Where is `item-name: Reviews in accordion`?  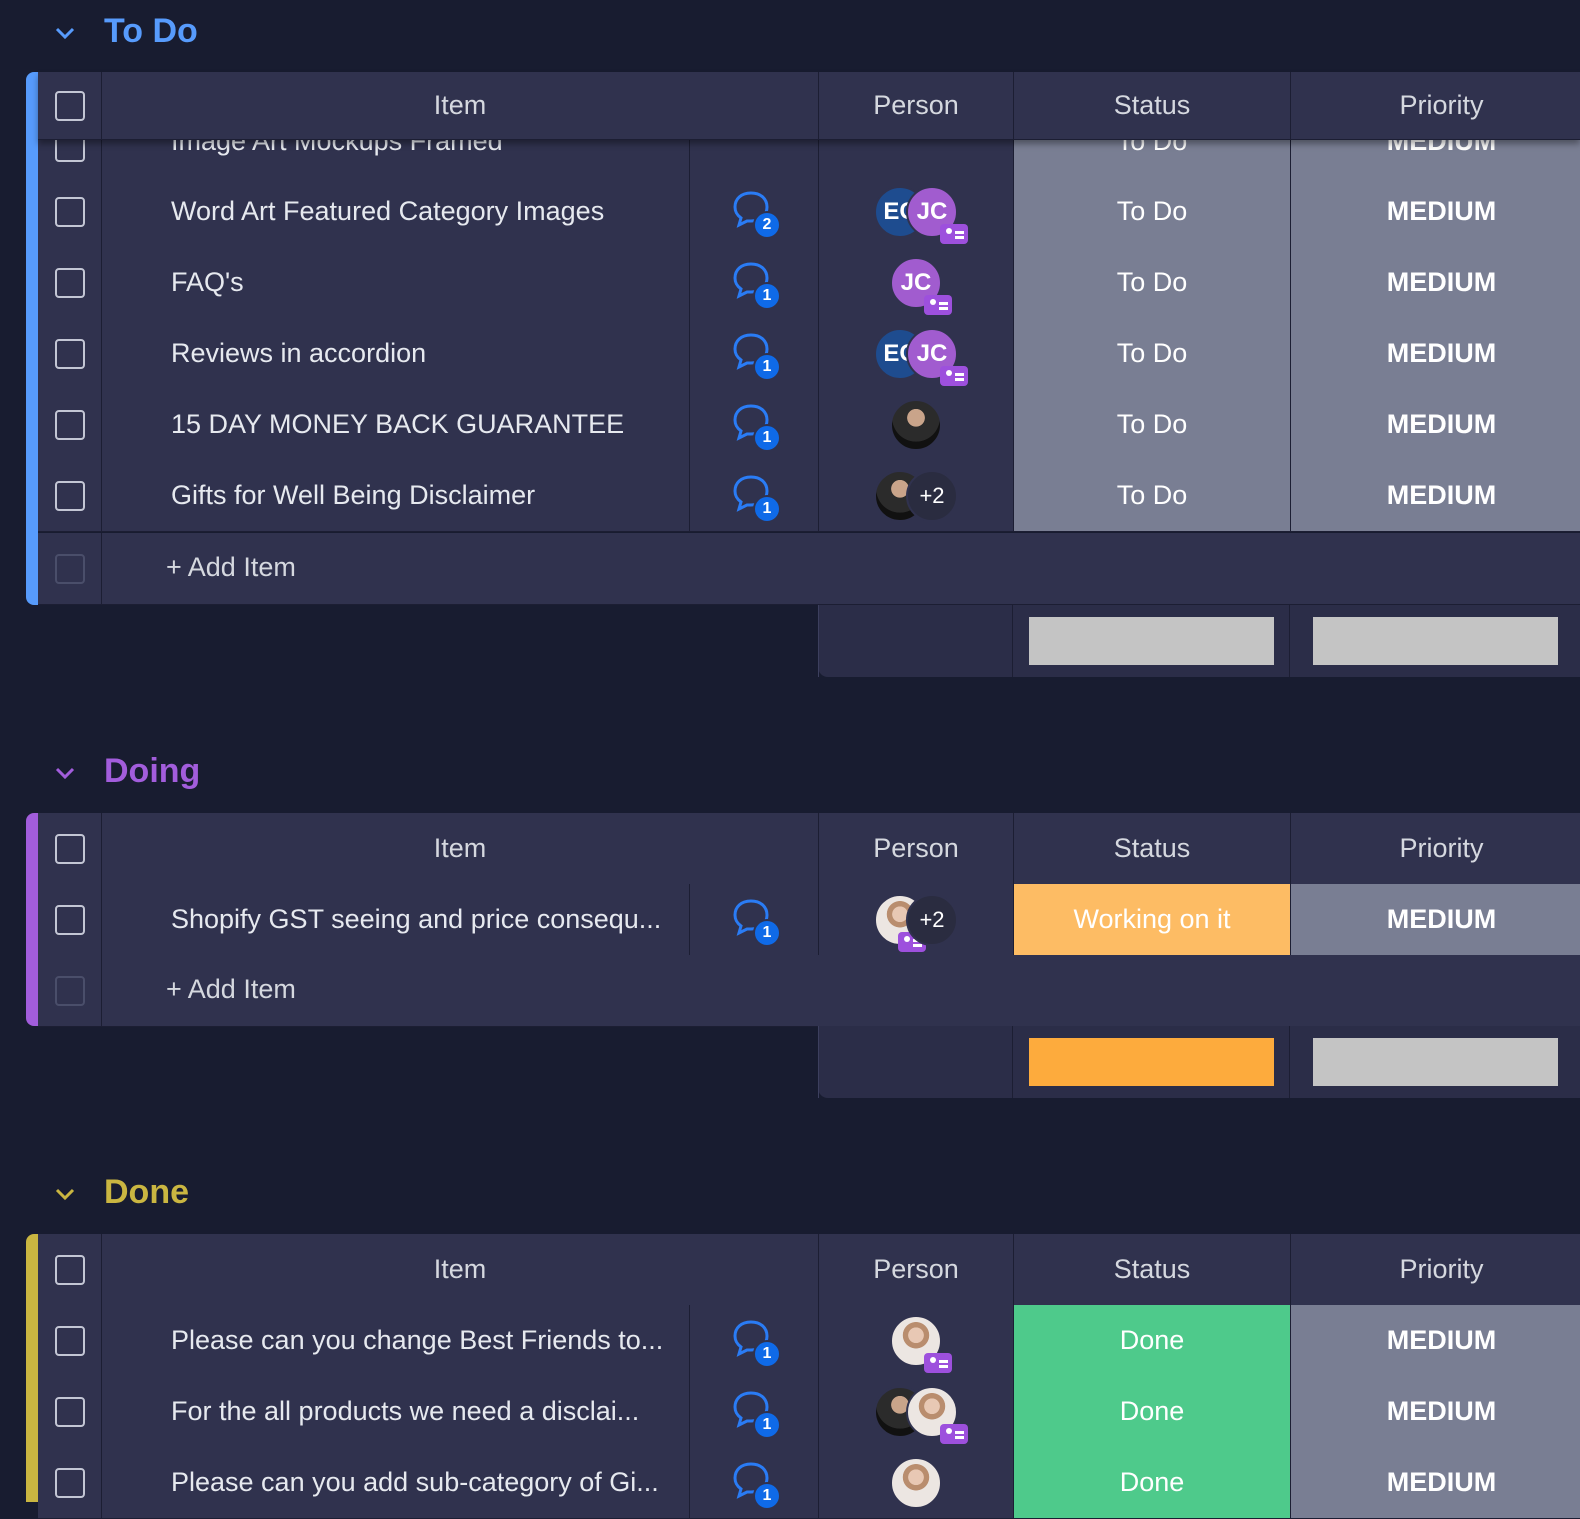
item-name: Reviews in accordion is located at coordinates (298, 353).